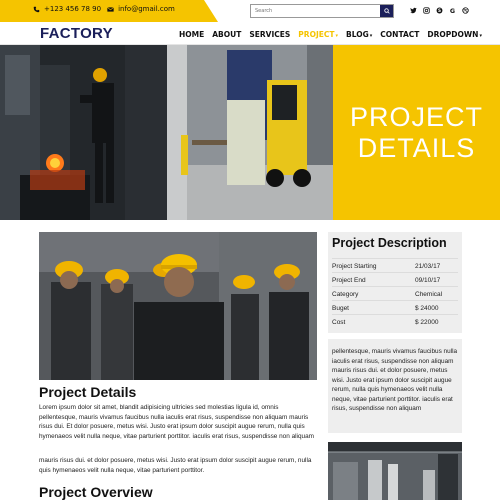 Image resolution: width=500 pixels, height=500 pixels. I want to click on desc-row-budget: Buget $ 24000, so click(395, 307).